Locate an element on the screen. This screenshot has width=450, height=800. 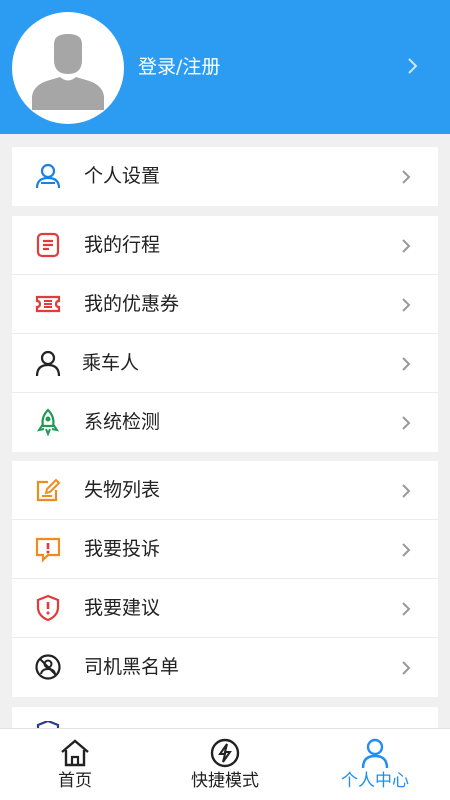
menu-item-lost-items: 失物列表 is located at coordinates (225, 490).